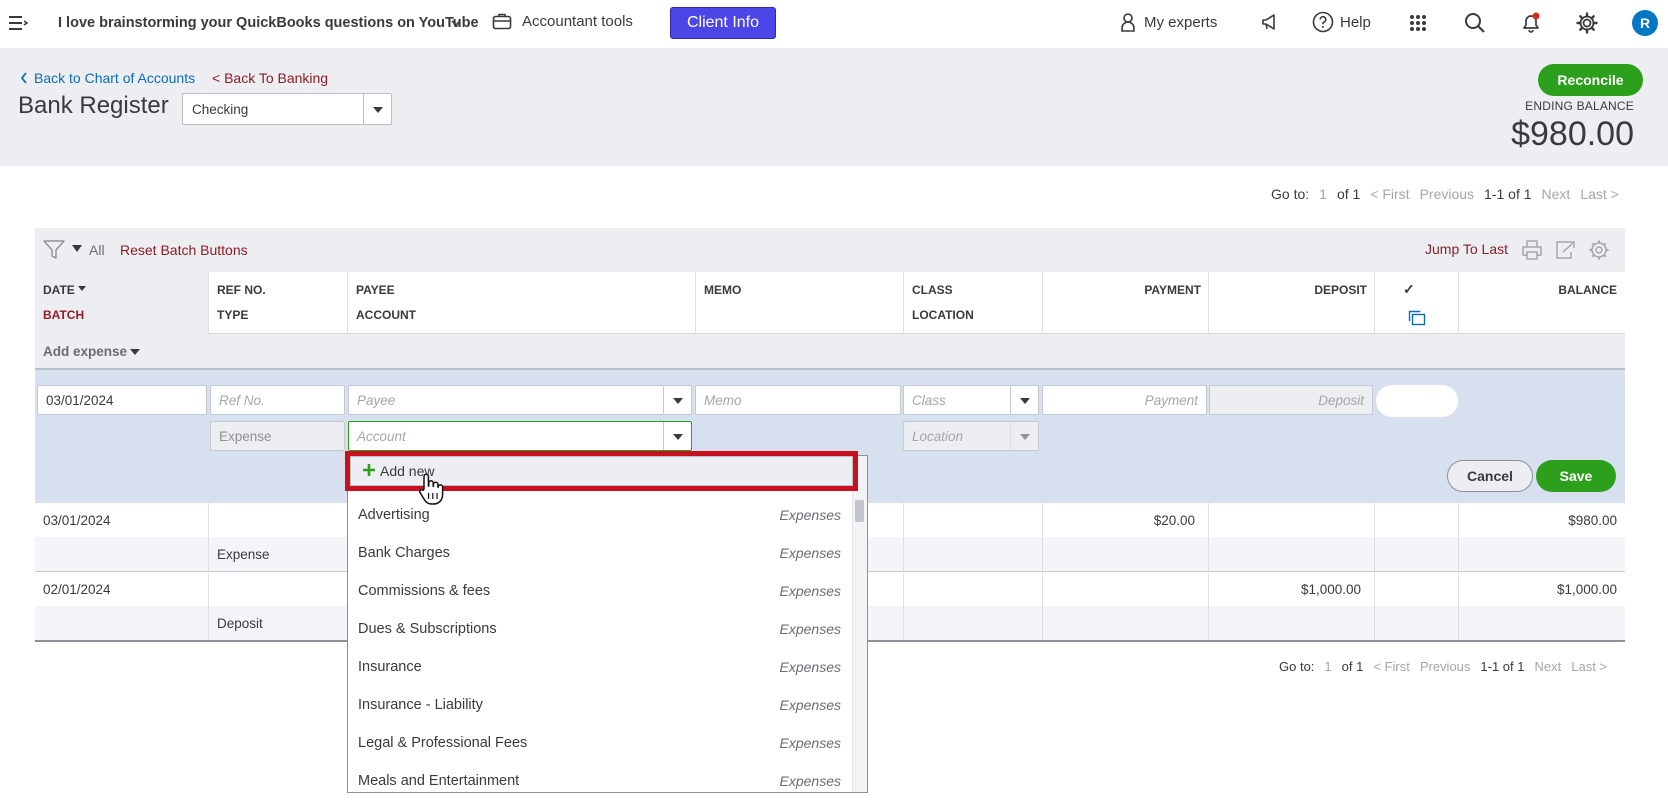 The image size is (1668, 808). What do you see at coordinates (439, 781) in the screenshot?
I see `dropdown-item-name: Meals and Entertainment` at bounding box center [439, 781].